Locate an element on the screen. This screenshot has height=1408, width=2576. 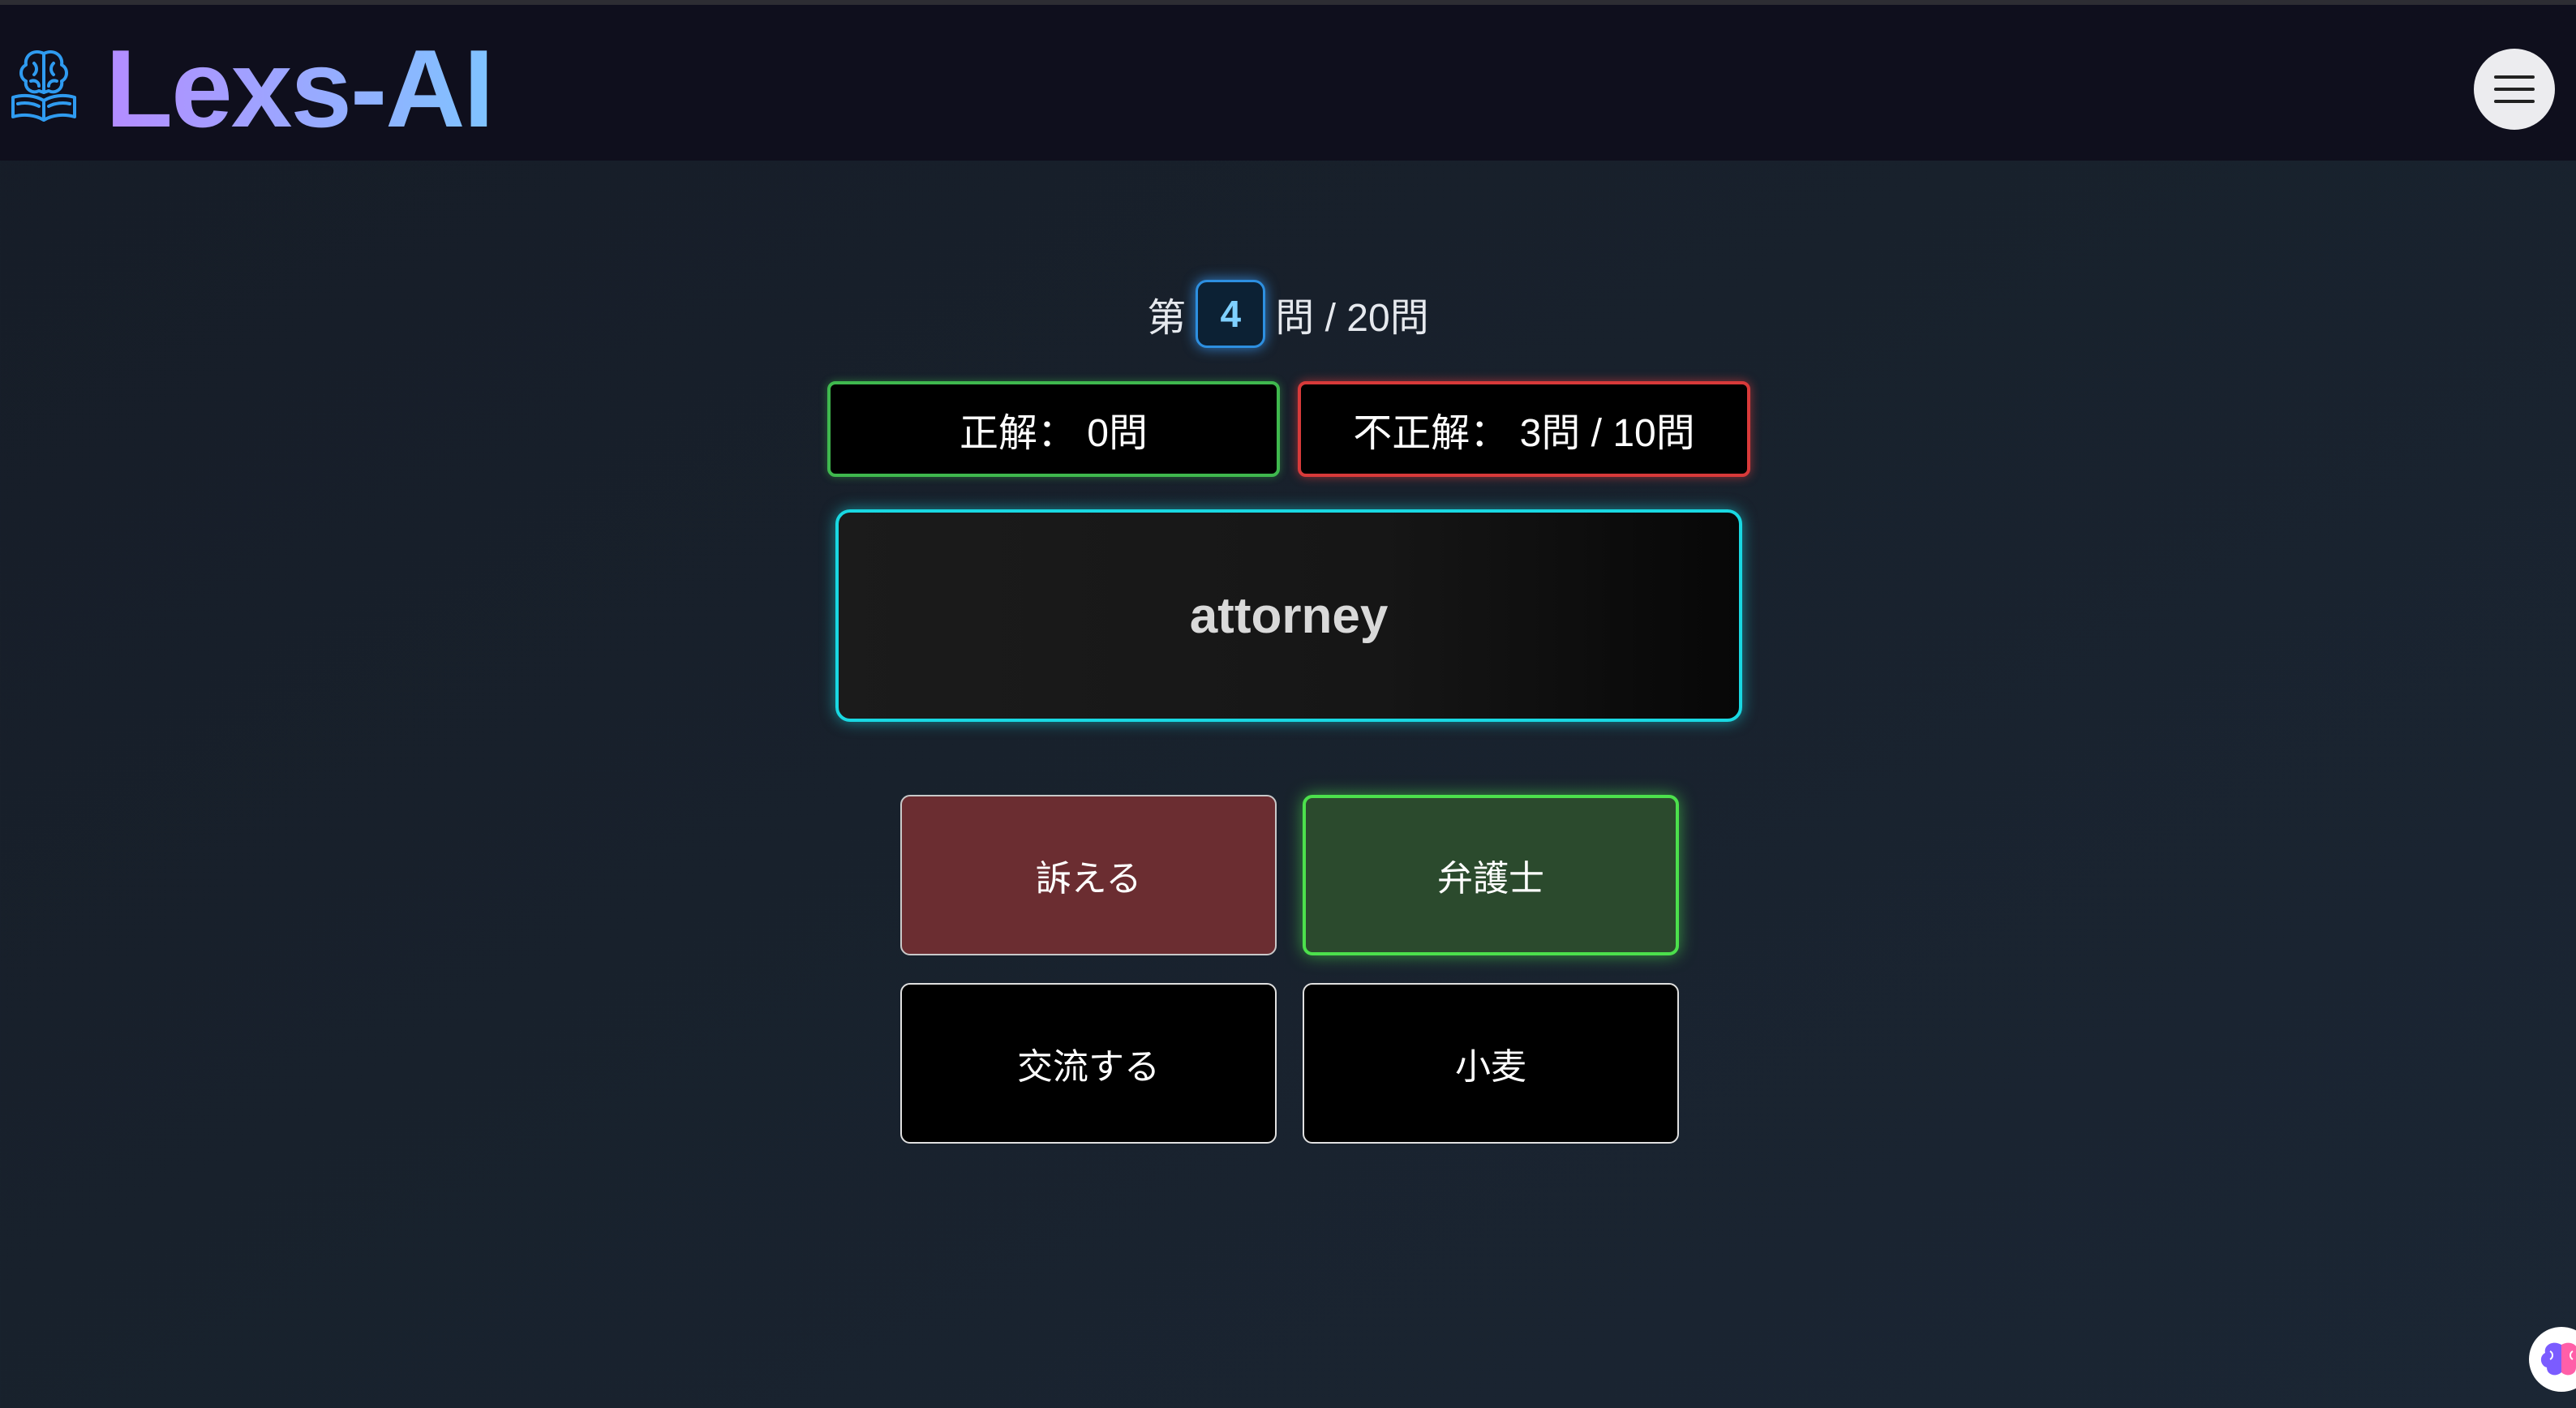
correct-count-box: 正解： 0問 is located at coordinates (1053, 429).